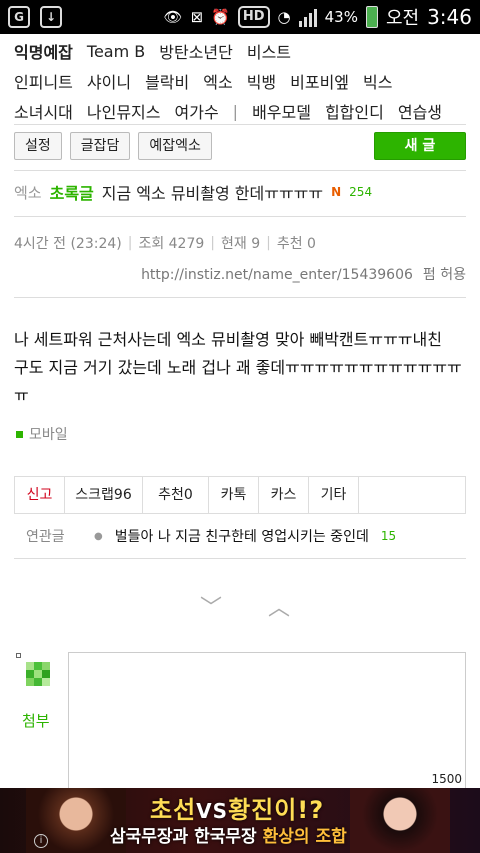 The height and width of the screenshot is (853, 480). What do you see at coordinates (341, 17) in the screenshot?
I see `battery-percent: 43%` at bounding box center [341, 17].